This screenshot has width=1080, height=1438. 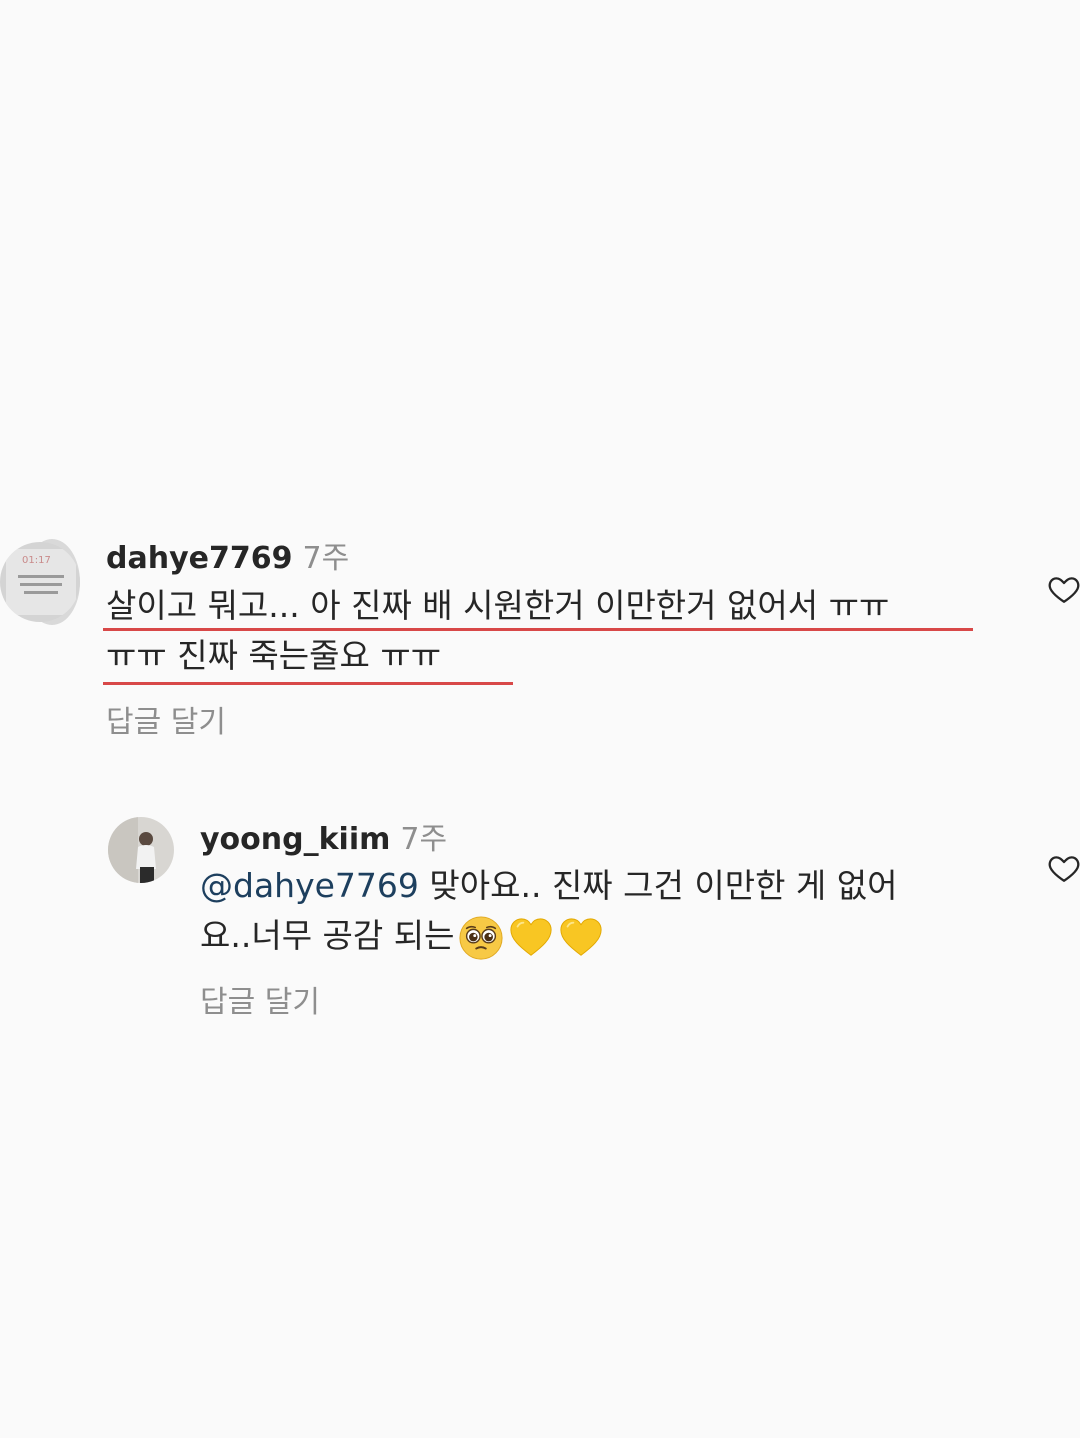 I want to click on avatar-image: 01:17, so click(x=40, y=582).